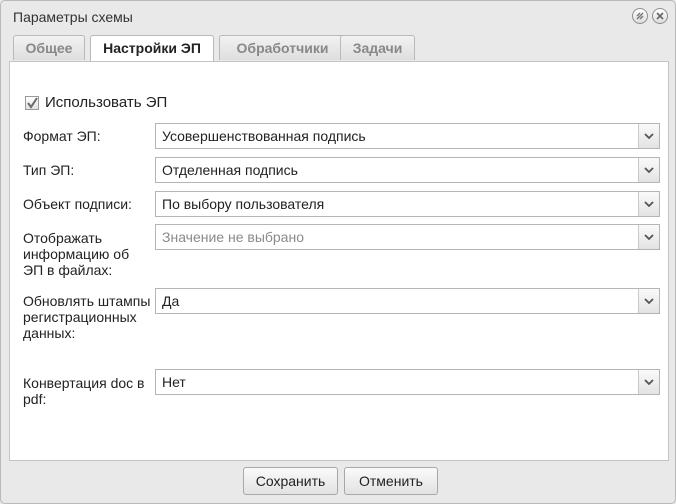  I want to click on display-dropdown-button, so click(648, 237).